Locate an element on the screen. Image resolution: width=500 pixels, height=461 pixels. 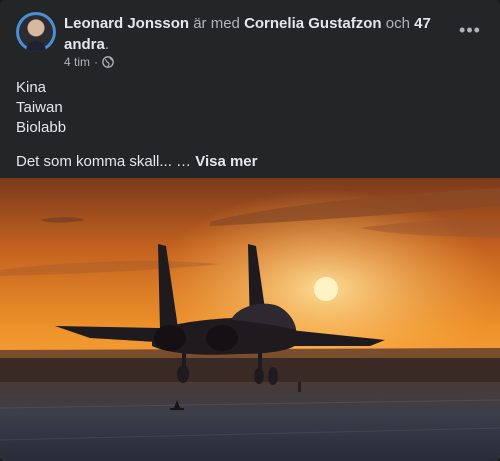
globe-icon is located at coordinates (108, 62).